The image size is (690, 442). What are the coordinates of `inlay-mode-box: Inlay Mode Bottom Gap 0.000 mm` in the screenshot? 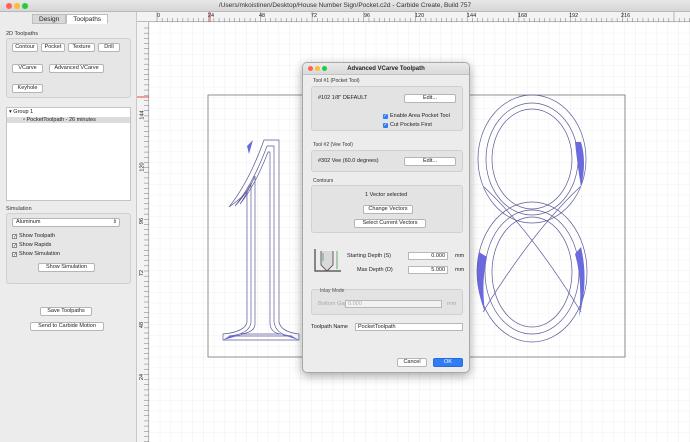 It's located at (387, 301).